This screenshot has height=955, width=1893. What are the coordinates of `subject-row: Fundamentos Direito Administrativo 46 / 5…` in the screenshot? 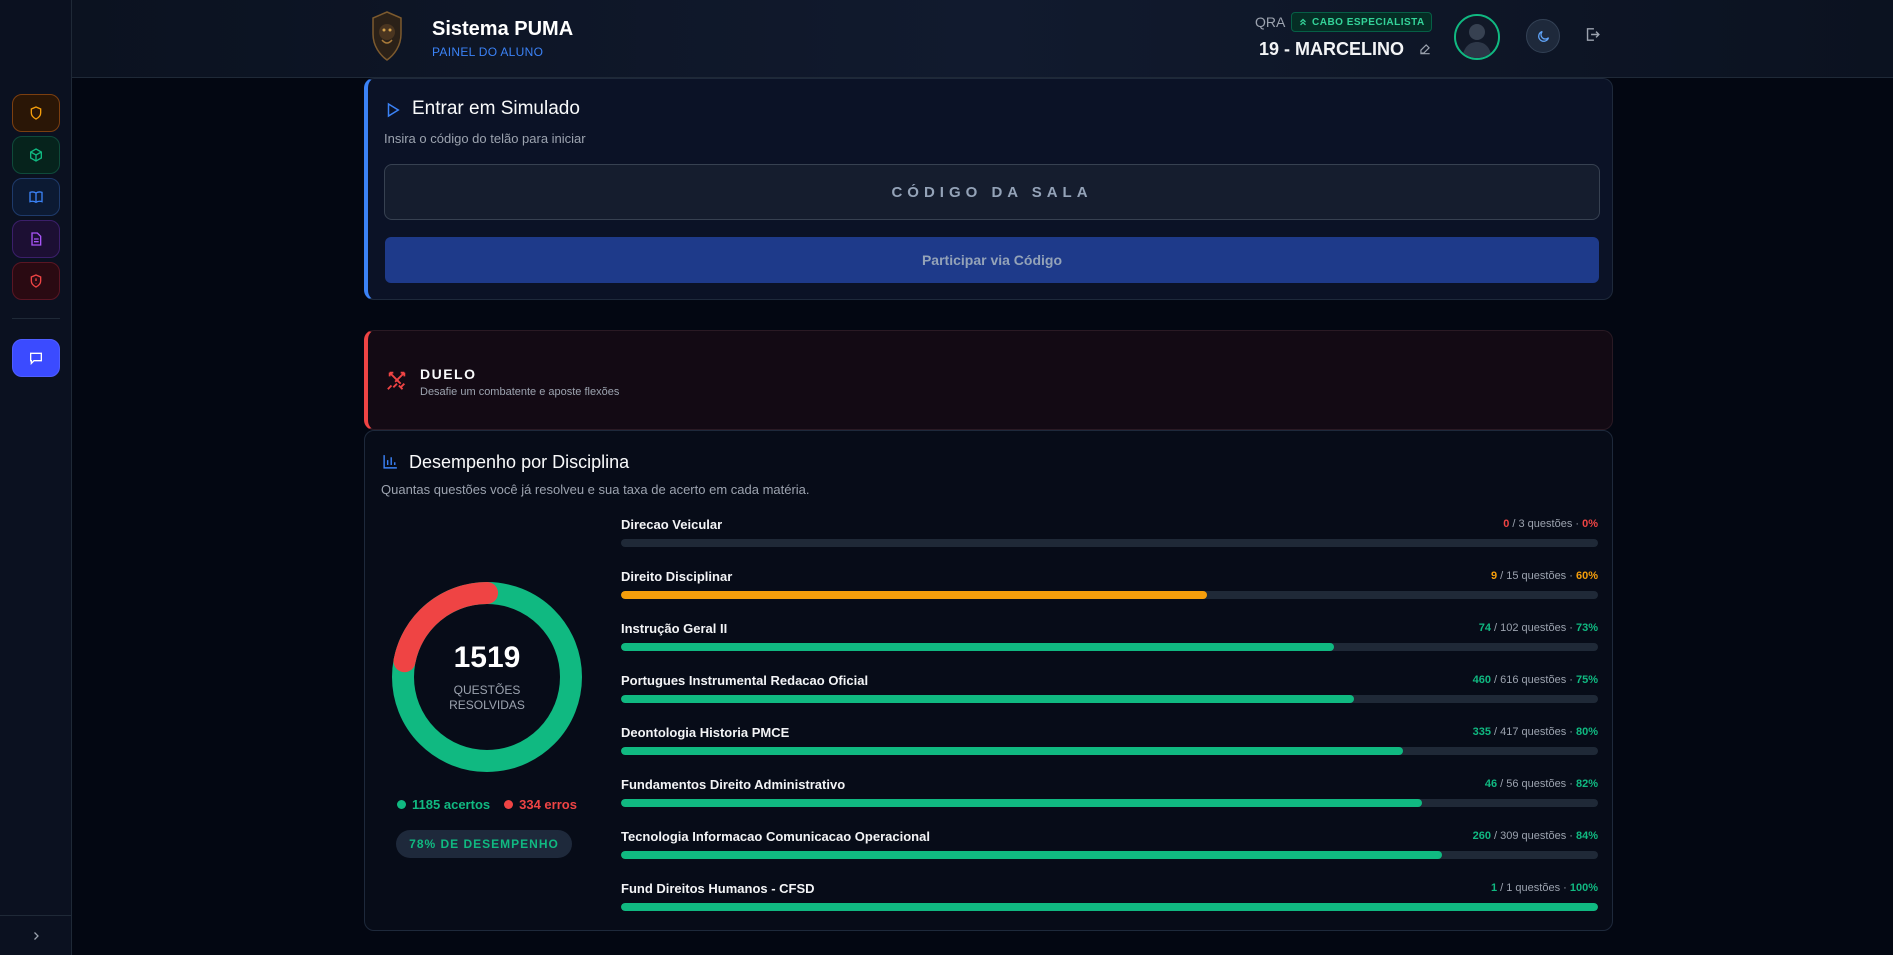 It's located at (1109, 797).